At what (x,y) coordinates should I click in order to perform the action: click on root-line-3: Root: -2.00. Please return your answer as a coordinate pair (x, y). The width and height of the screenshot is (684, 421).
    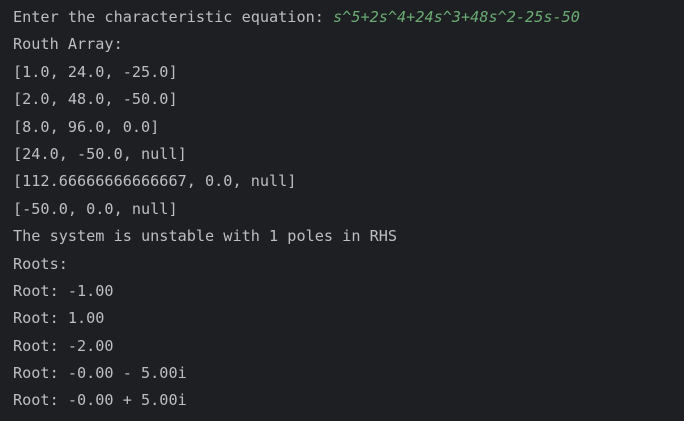
    Looking at the image, I should click on (63, 345).